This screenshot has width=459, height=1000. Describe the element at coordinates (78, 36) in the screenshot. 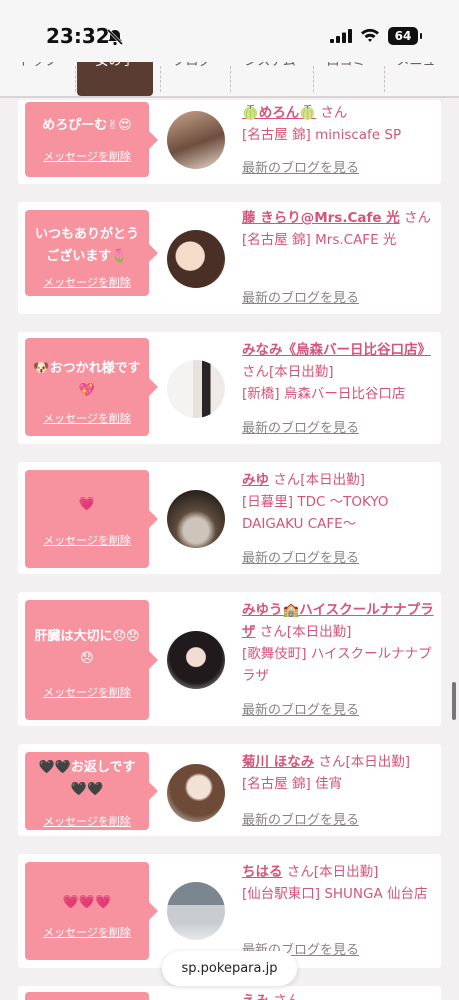

I see `clock: 23:32` at that location.